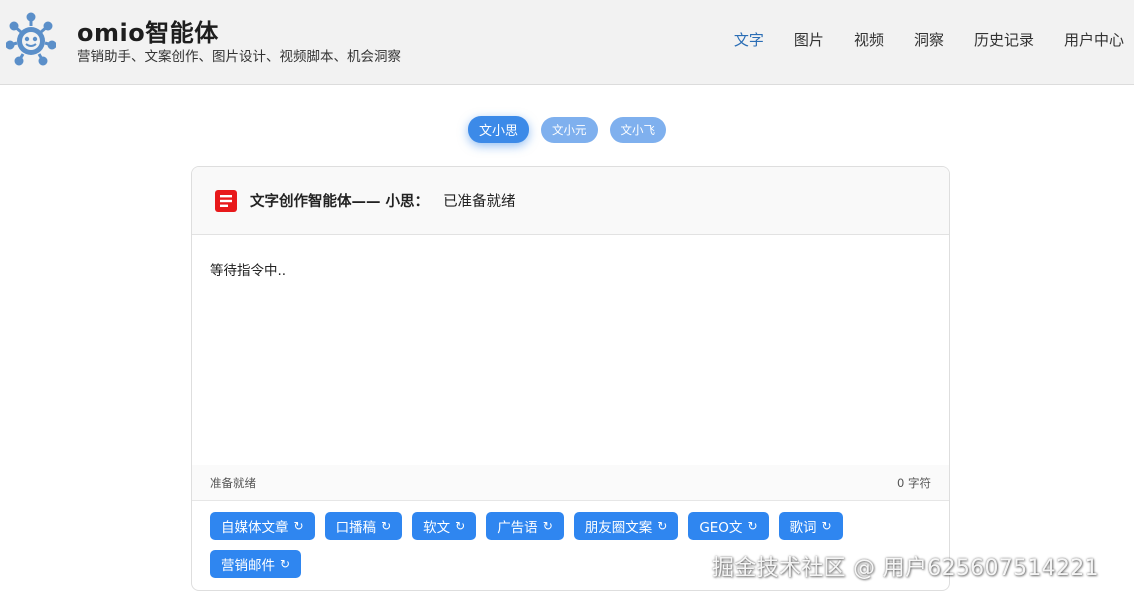  I want to click on panel-footer: 准备就绪 0 字符, so click(570, 483).